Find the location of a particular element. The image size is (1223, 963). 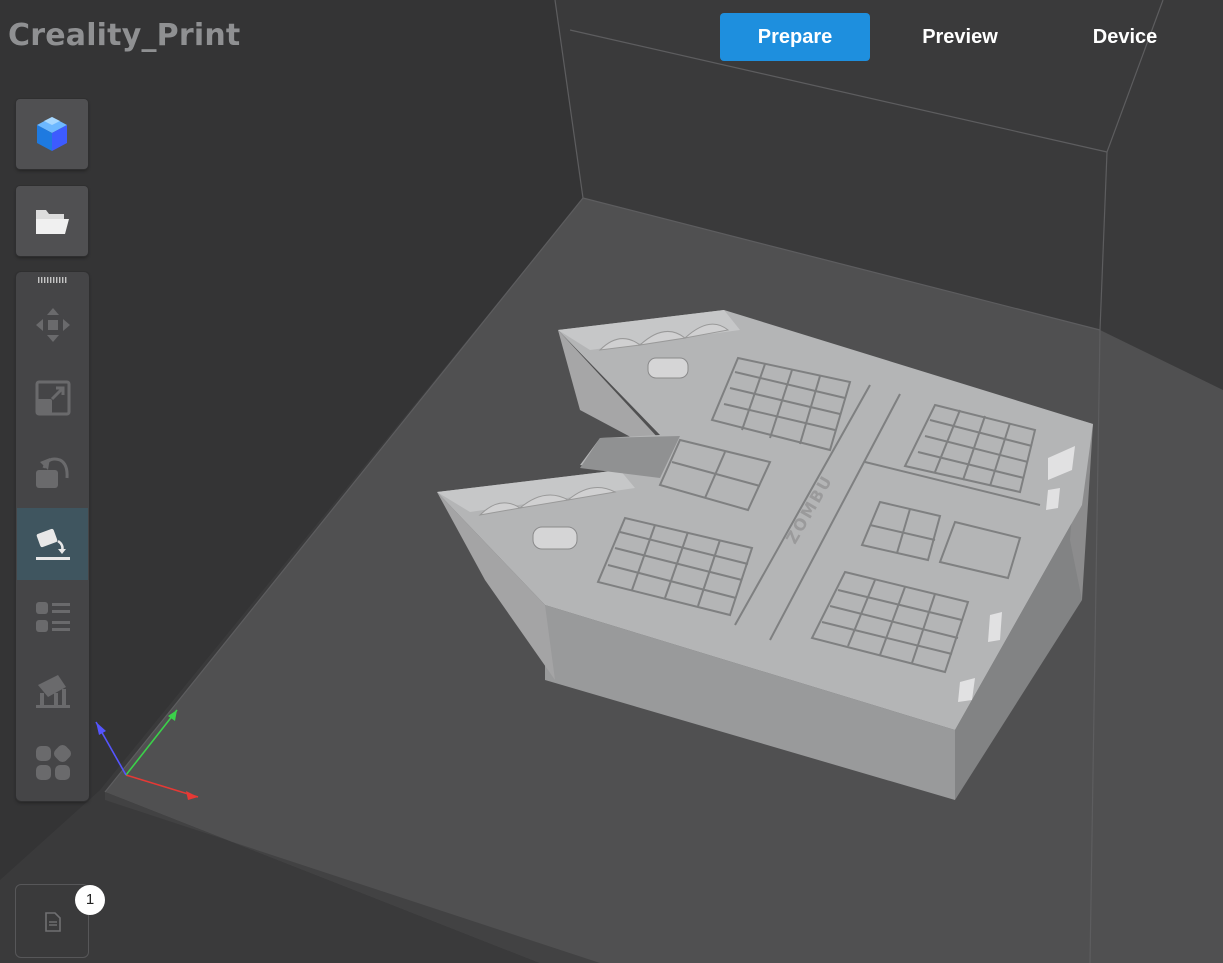

tool-arrange is located at coordinates (52, 763).